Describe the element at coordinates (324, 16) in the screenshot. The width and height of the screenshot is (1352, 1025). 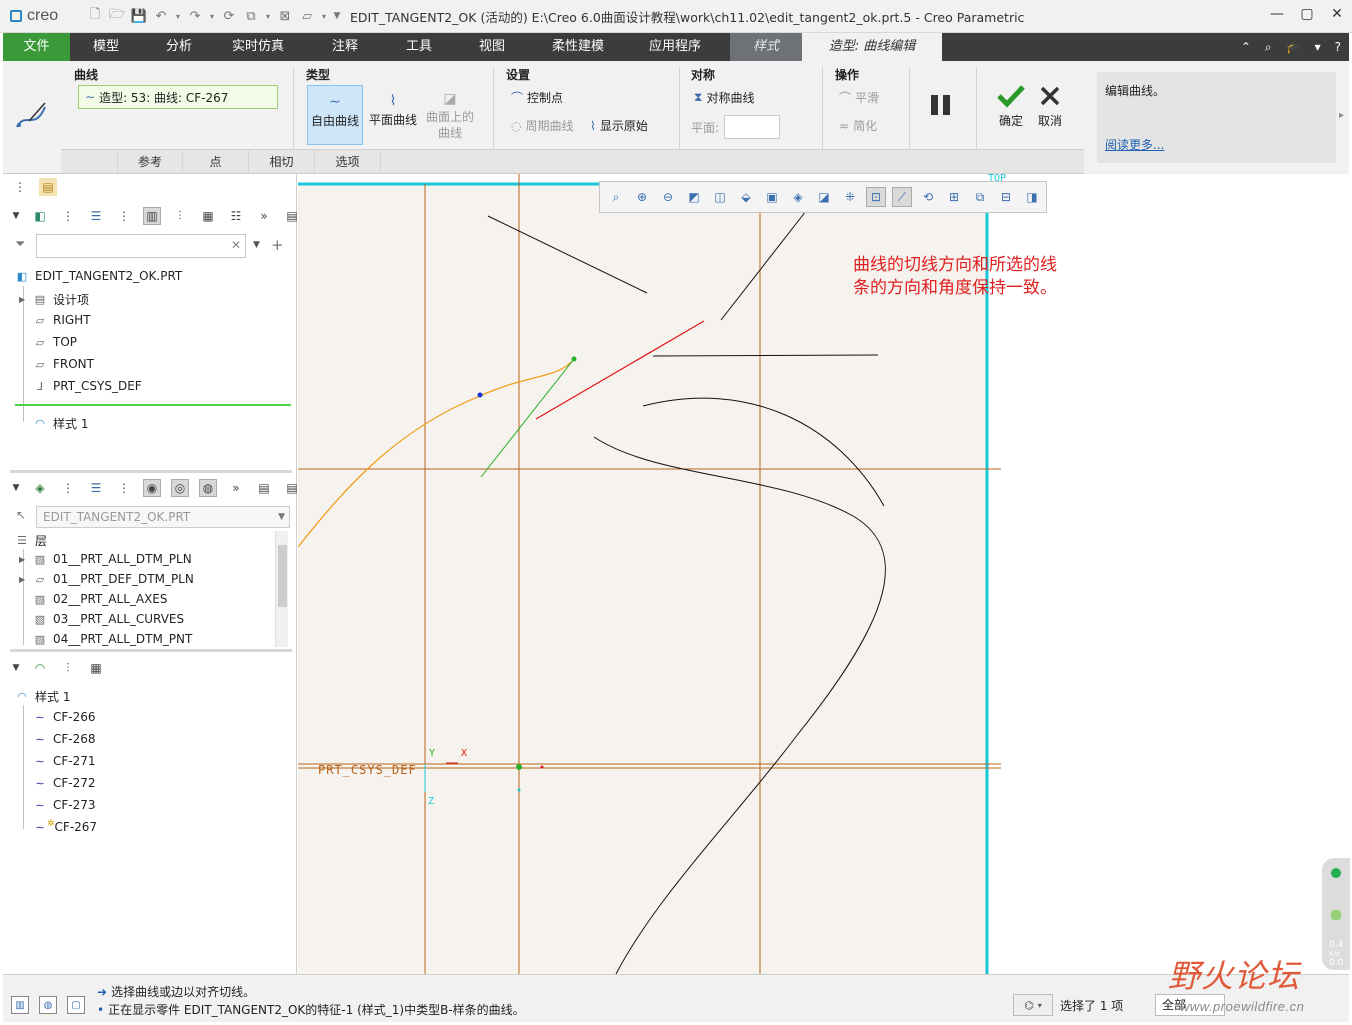
I see `customize-dropdown-icon: ▾` at that location.